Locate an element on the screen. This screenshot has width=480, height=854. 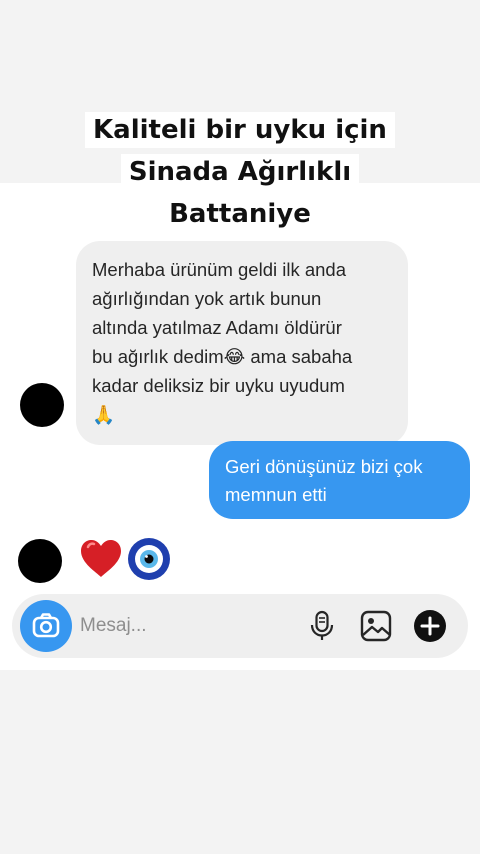
incoming-line-1: Merhaba ürünüm geldi ilk anda is located at coordinates (219, 269).